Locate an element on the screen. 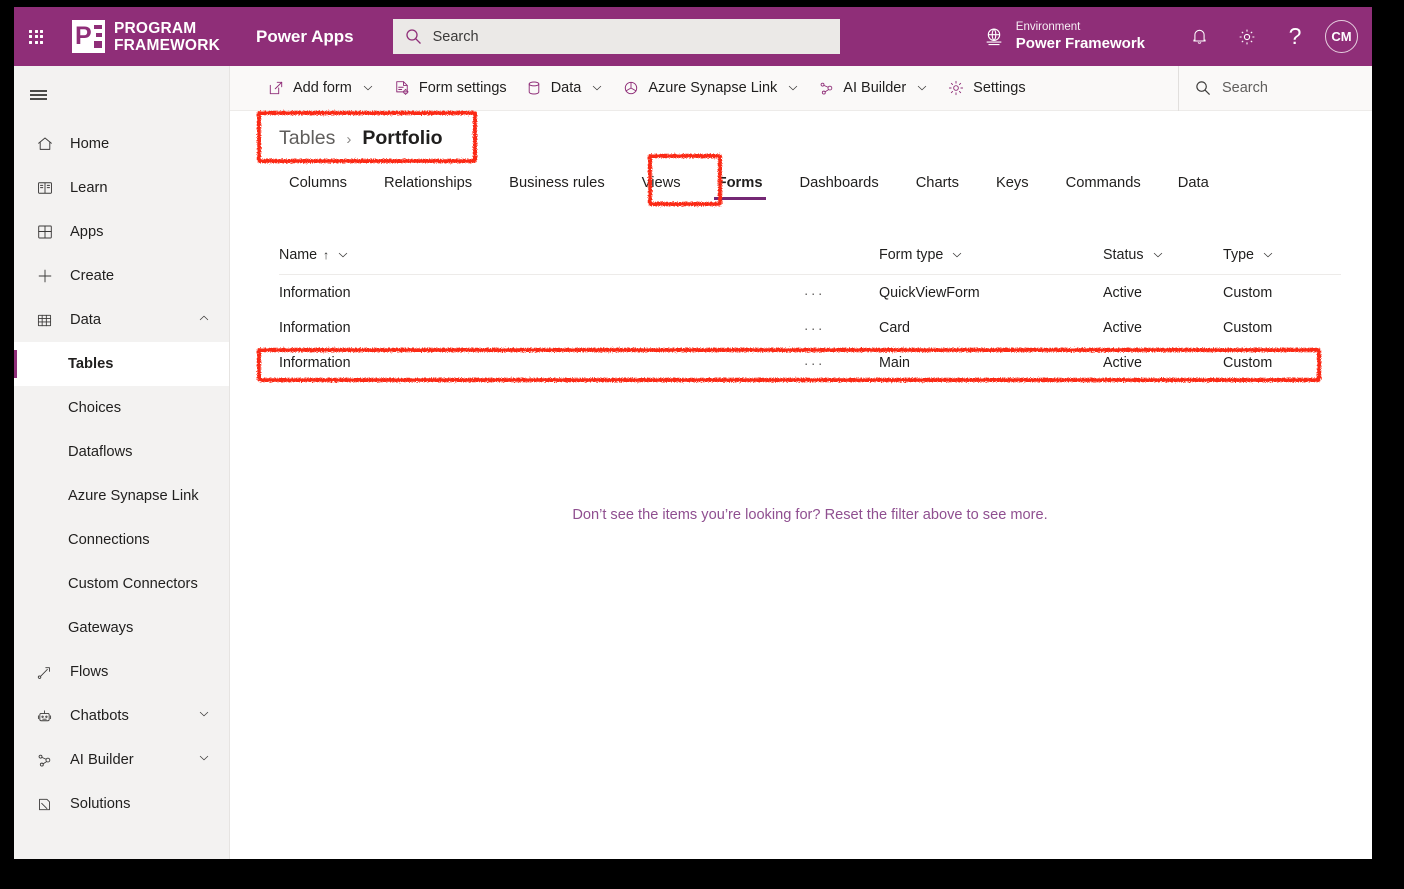  tab-relationships: Relationships is located at coordinates (428, 183).